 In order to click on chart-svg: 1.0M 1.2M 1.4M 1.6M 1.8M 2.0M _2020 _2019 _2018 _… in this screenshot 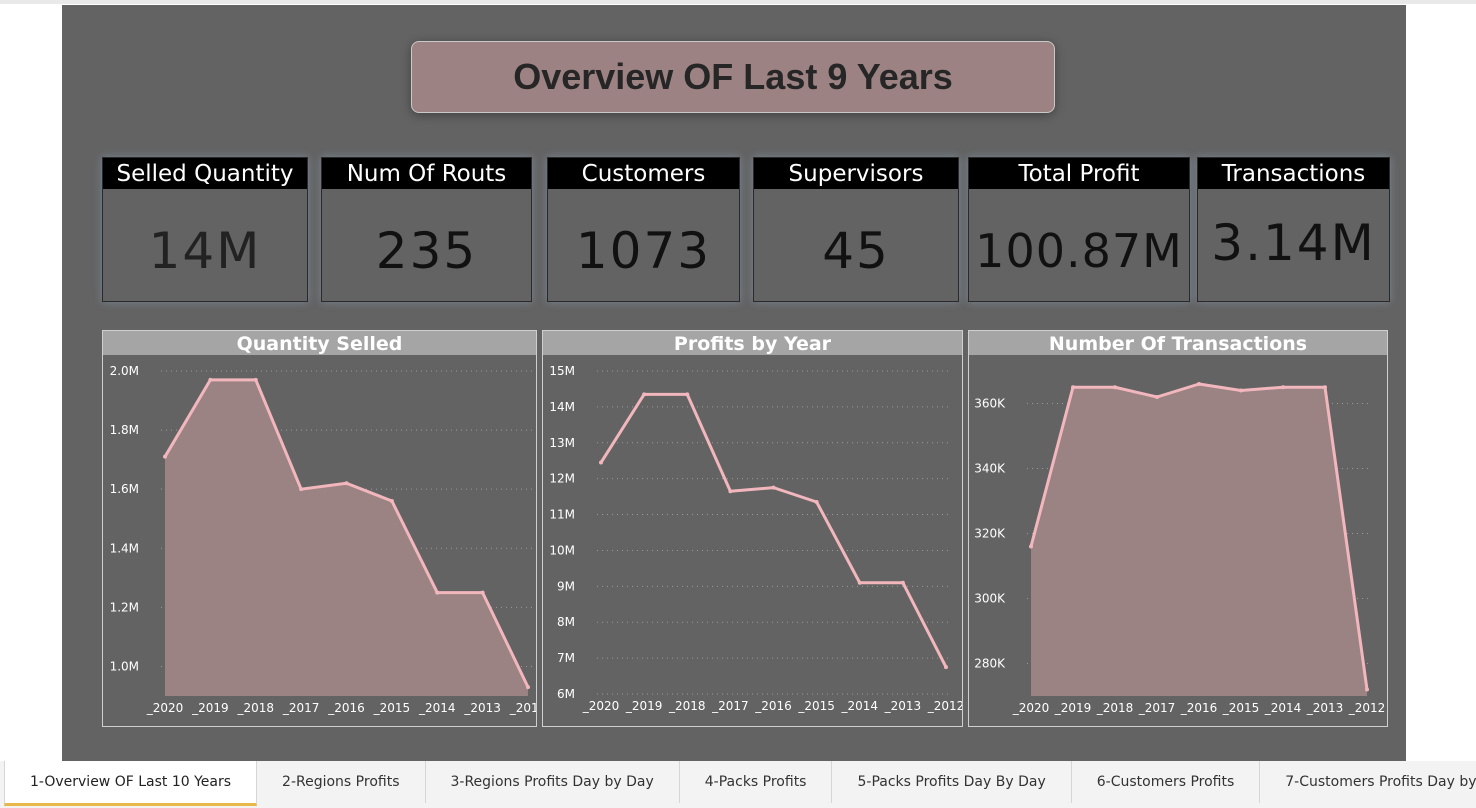, I will do `click(323, 539)`.